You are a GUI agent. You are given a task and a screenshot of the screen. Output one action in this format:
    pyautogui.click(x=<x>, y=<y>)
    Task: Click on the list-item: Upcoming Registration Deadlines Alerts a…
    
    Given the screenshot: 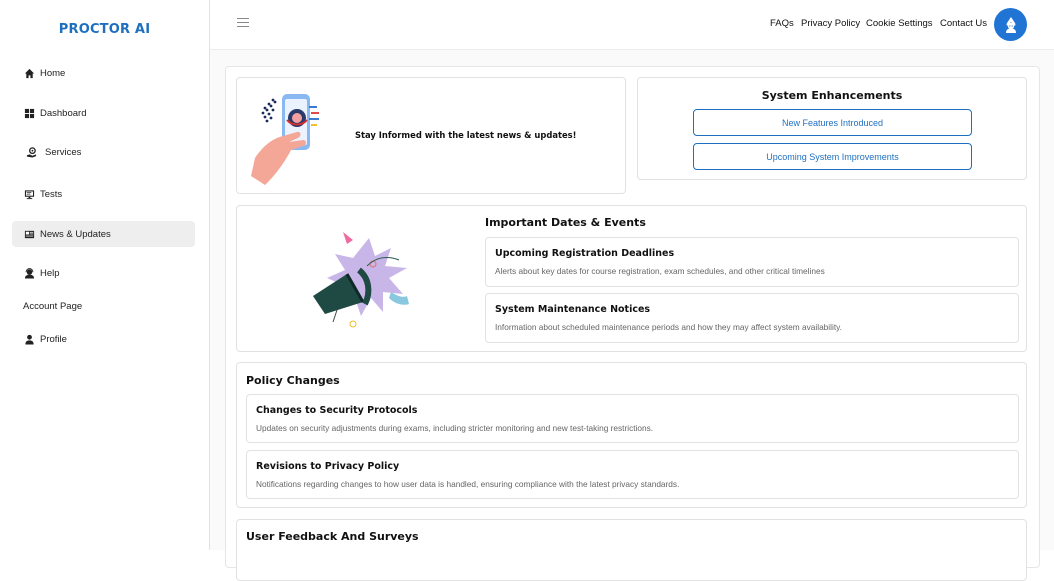 What is the action you would take?
    pyautogui.click(x=752, y=262)
    